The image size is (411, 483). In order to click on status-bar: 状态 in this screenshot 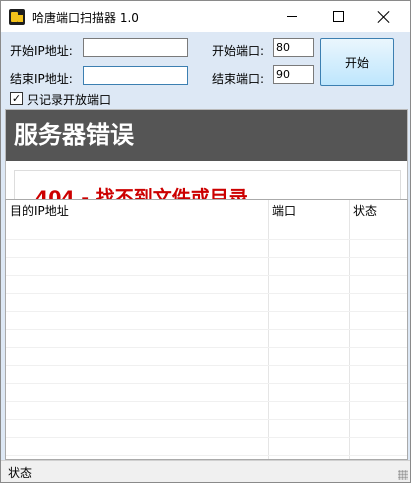, I will do `click(205, 471)`.